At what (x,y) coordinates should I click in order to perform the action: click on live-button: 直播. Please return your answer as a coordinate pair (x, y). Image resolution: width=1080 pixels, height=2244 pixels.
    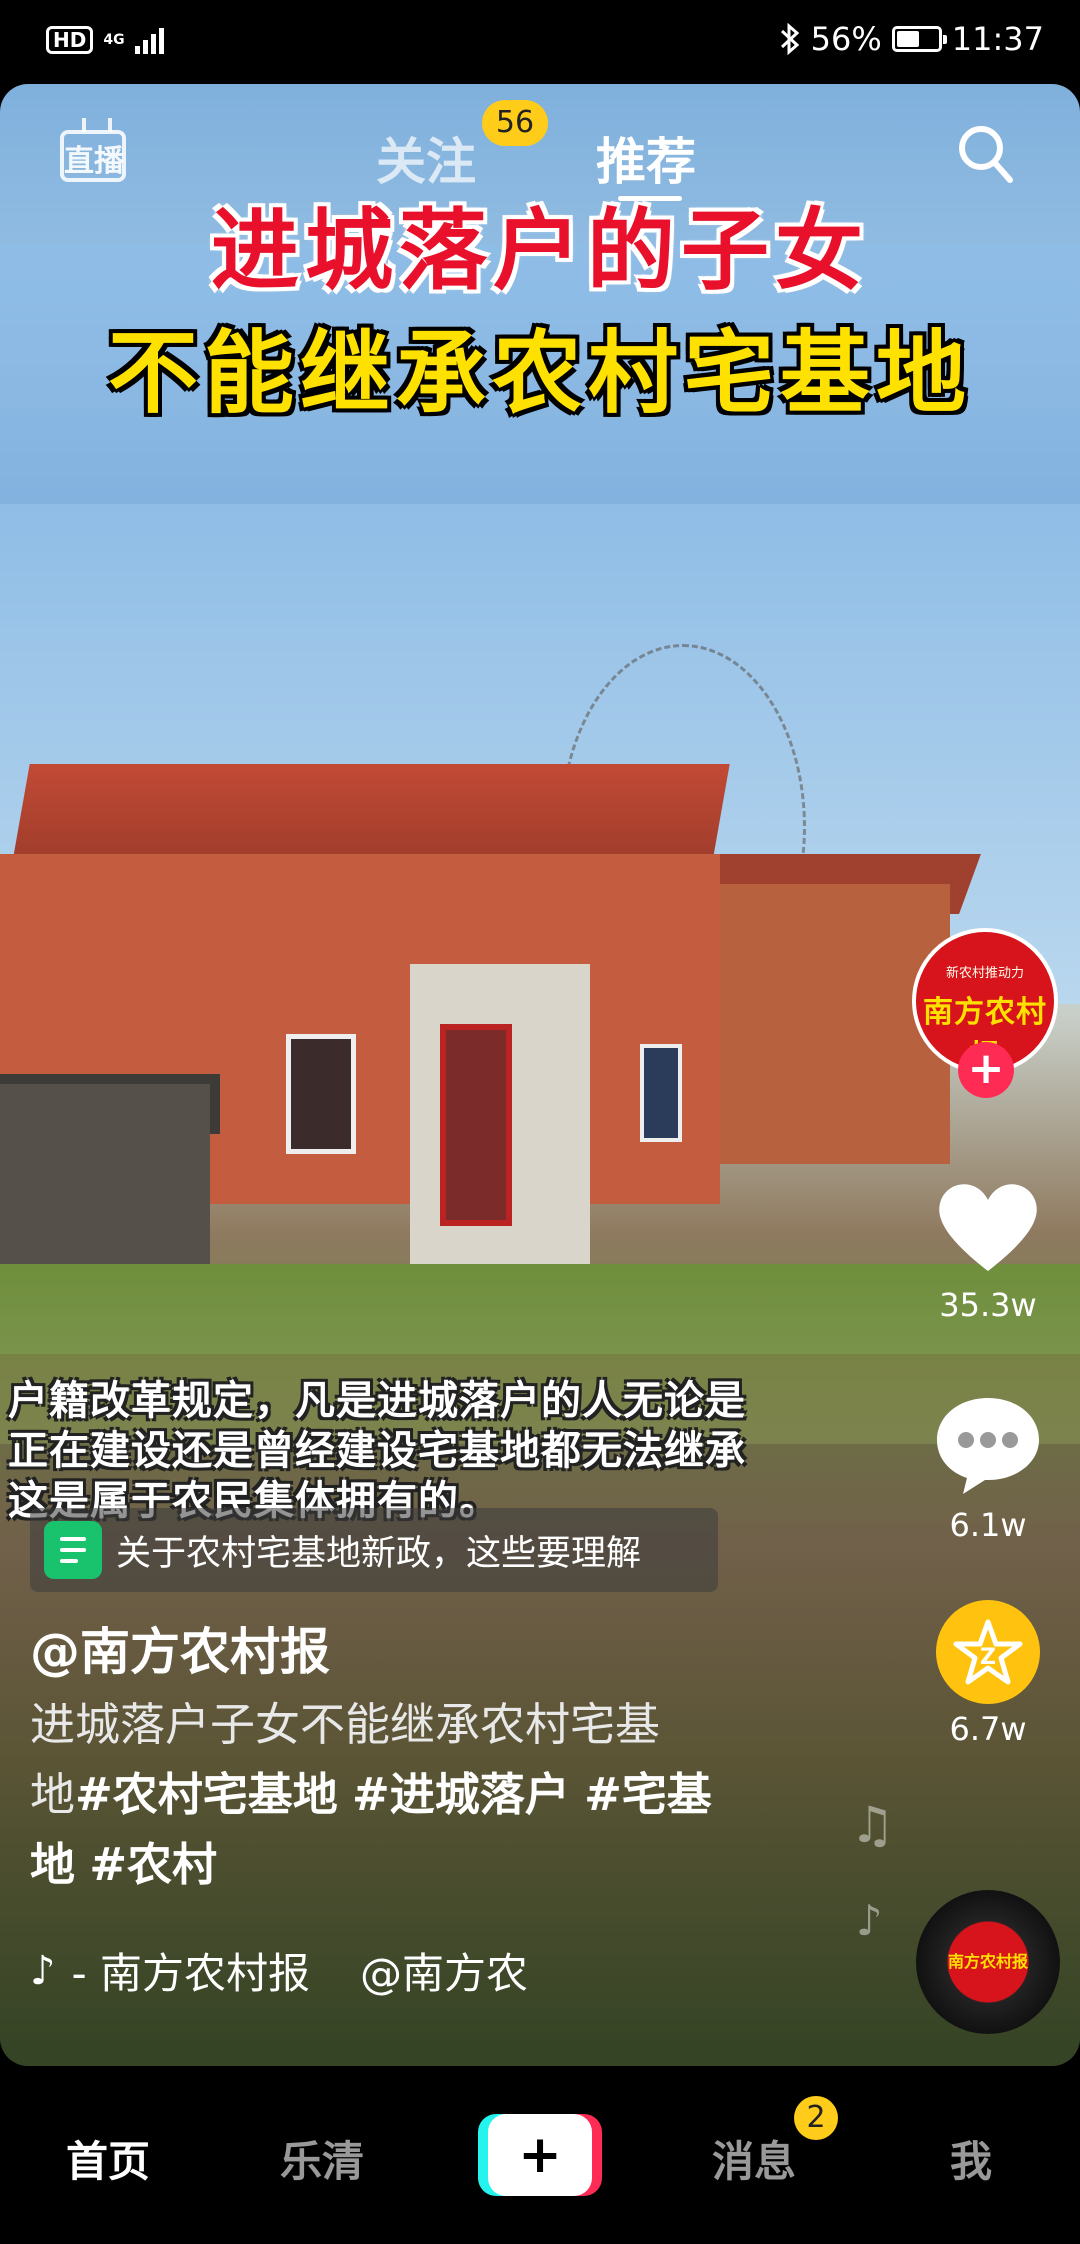
    Looking at the image, I should click on (96, 153).